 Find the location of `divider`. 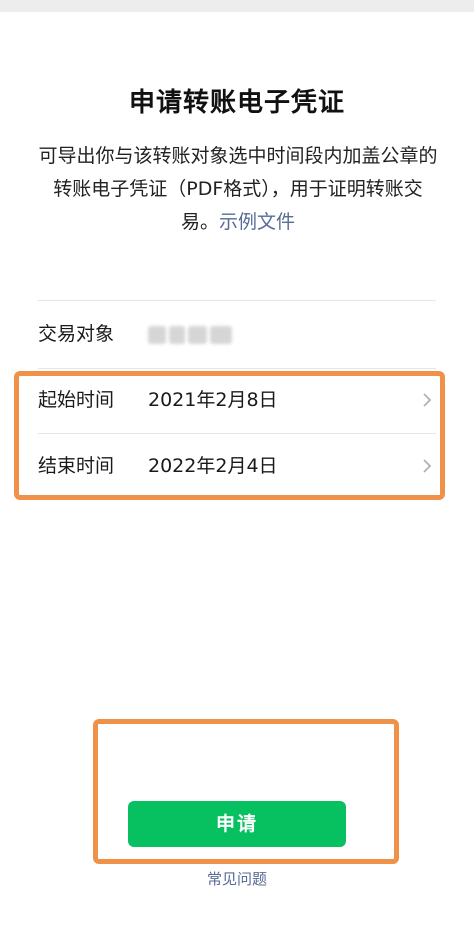

divider is located at coordinates (237, 300).